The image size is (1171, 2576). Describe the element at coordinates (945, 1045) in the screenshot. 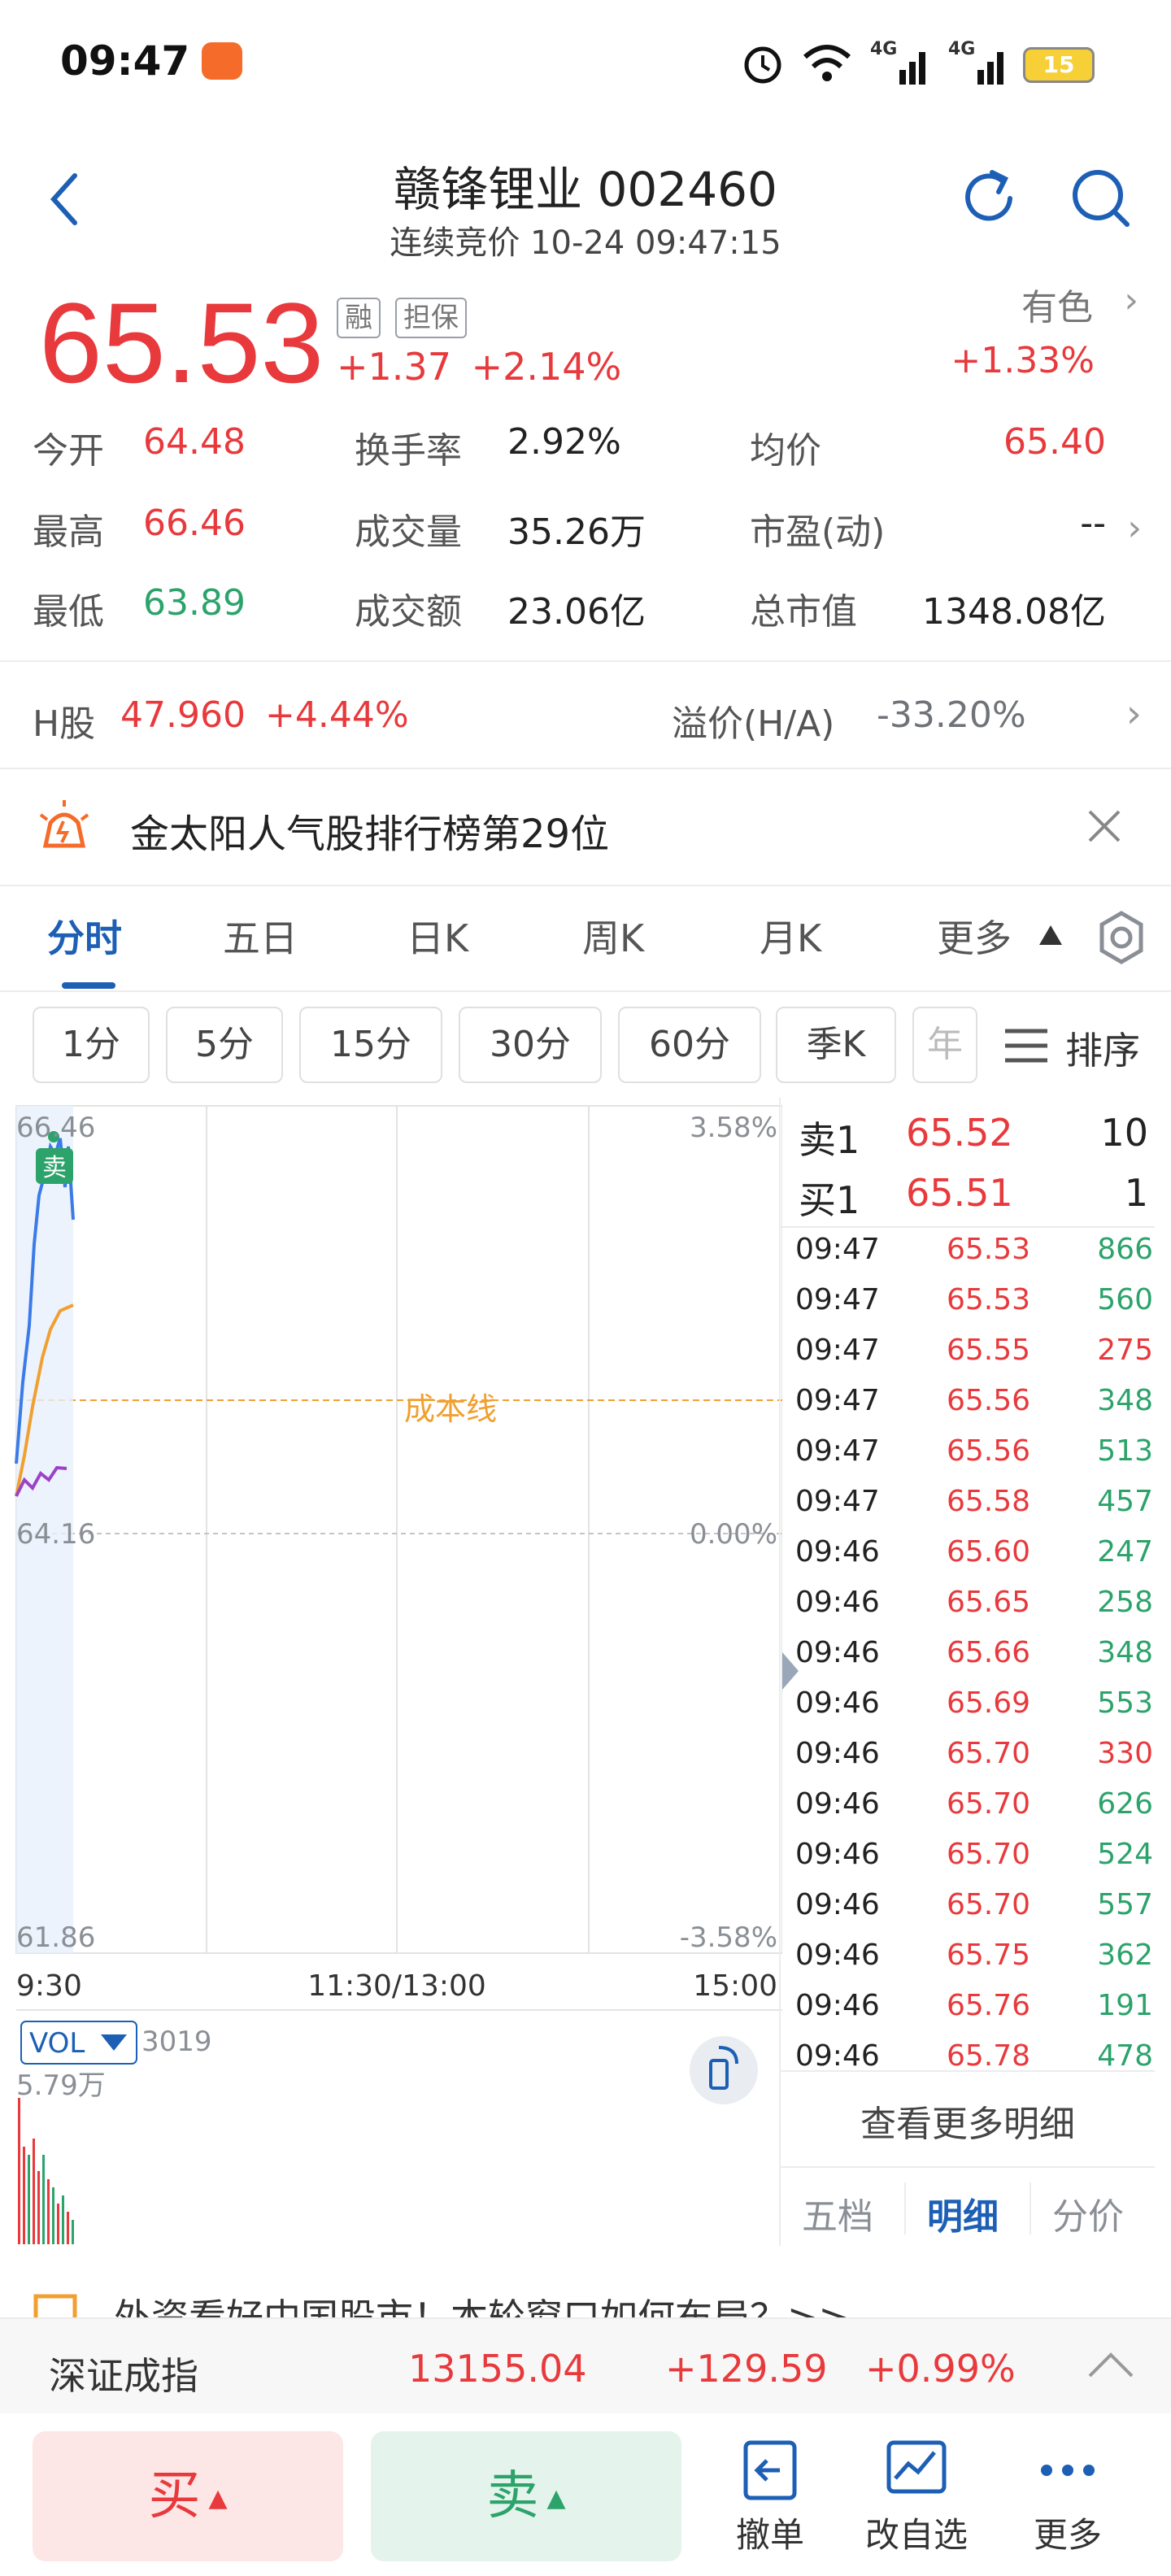

I see `interval-year-k: 年` at that location.